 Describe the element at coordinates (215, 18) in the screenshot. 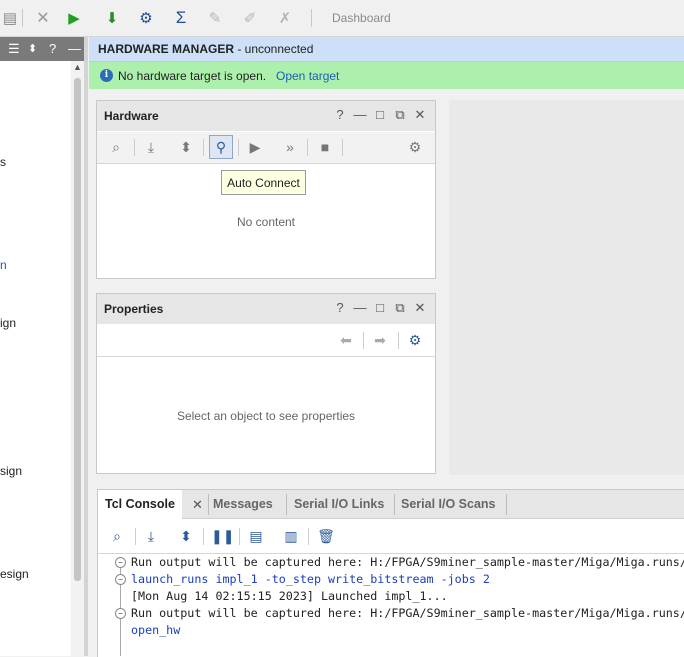

I see `run-tool-icon: ✎` at that location.